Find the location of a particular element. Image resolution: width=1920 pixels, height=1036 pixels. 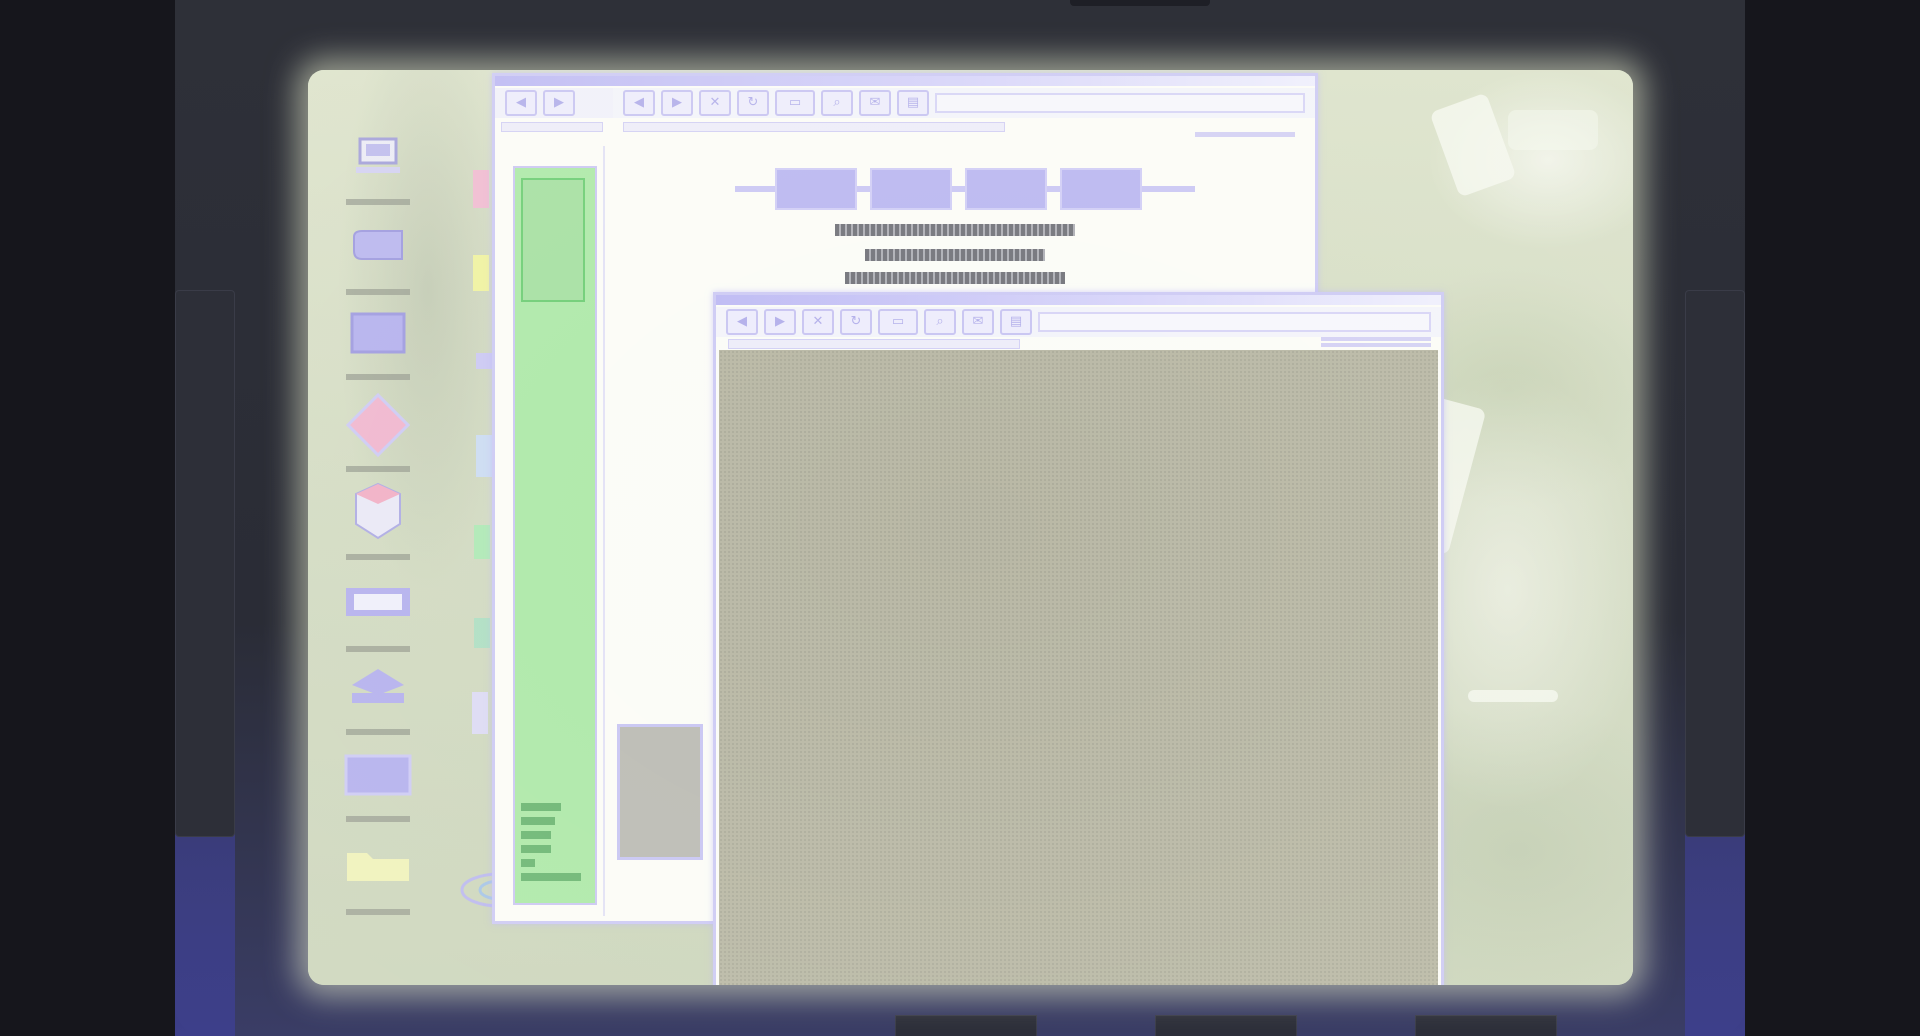

stack-icon is located at coordinates (378, 686).